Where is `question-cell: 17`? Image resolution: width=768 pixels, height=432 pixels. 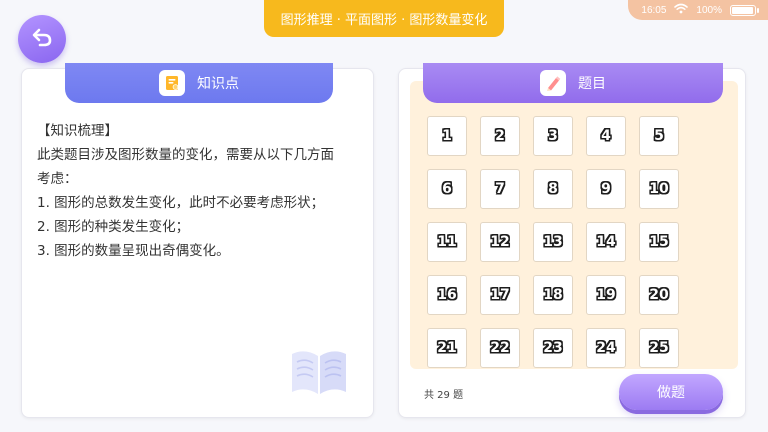 question-cell: 17 is located at coordinates (500, 295).